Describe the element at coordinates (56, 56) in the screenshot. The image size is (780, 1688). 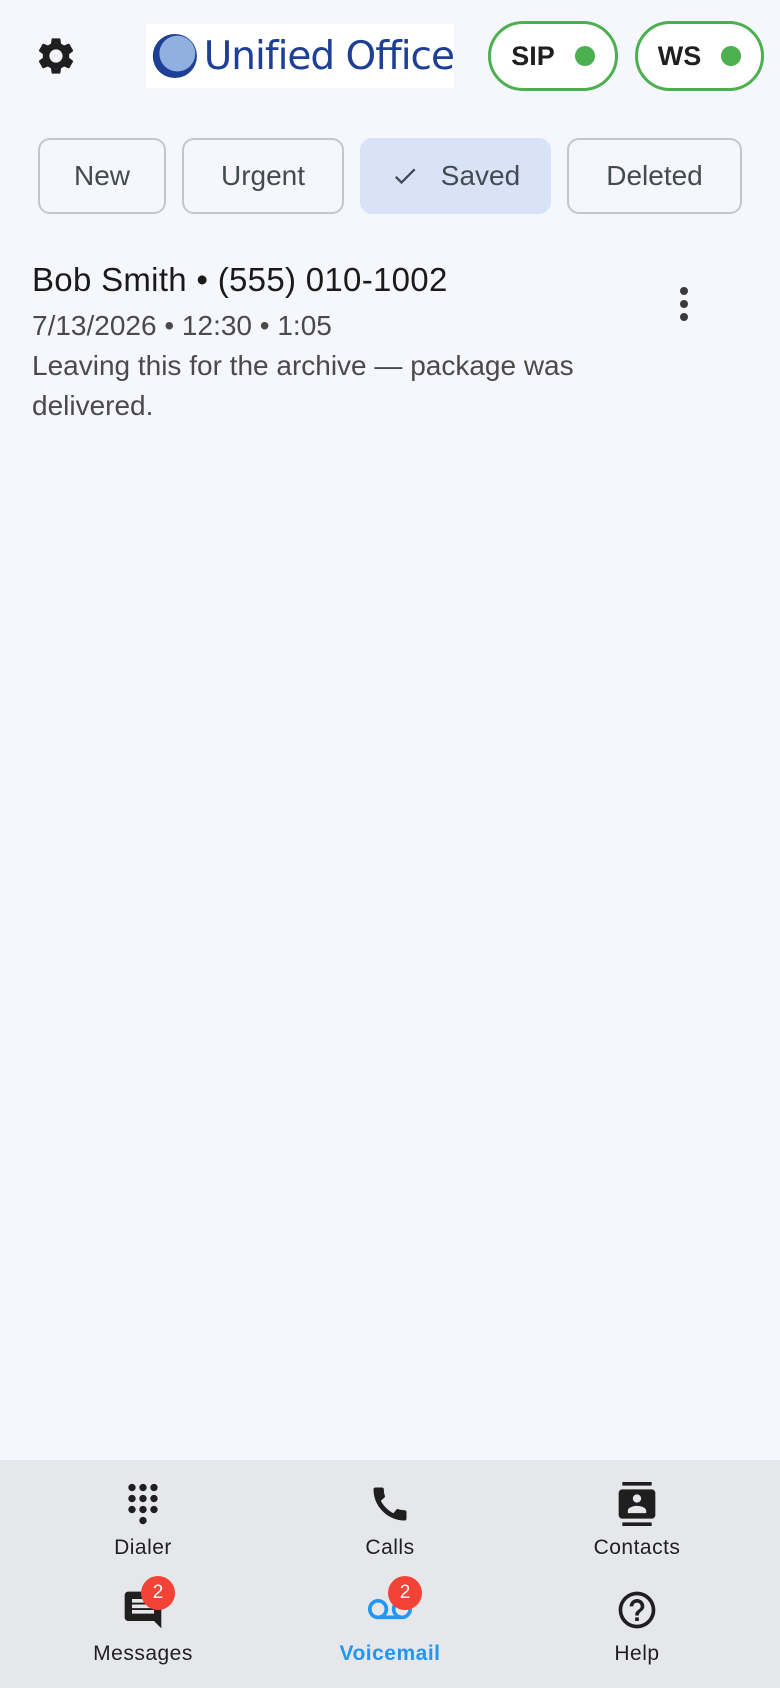
I see `gear-icon` at that location.